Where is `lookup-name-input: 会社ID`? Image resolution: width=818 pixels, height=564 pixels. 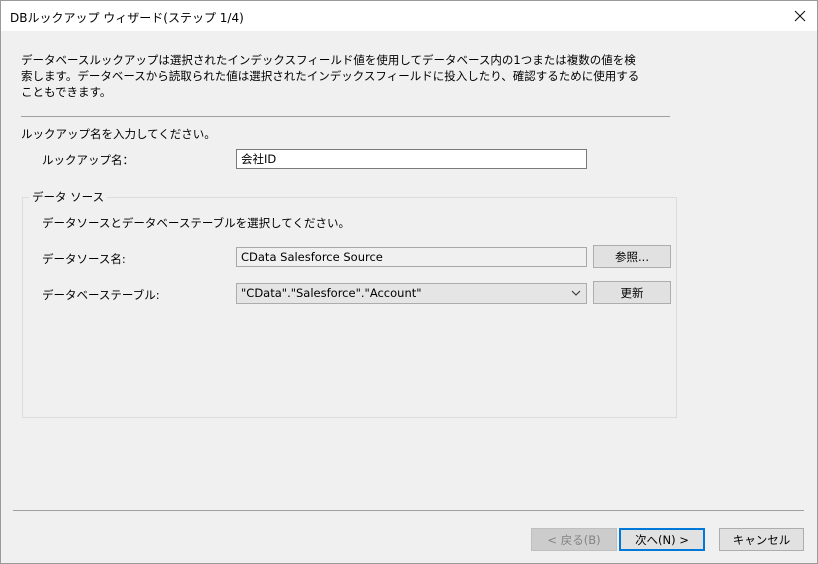 lookup-name-input: 会社ID is located at coordinates (411, 159).